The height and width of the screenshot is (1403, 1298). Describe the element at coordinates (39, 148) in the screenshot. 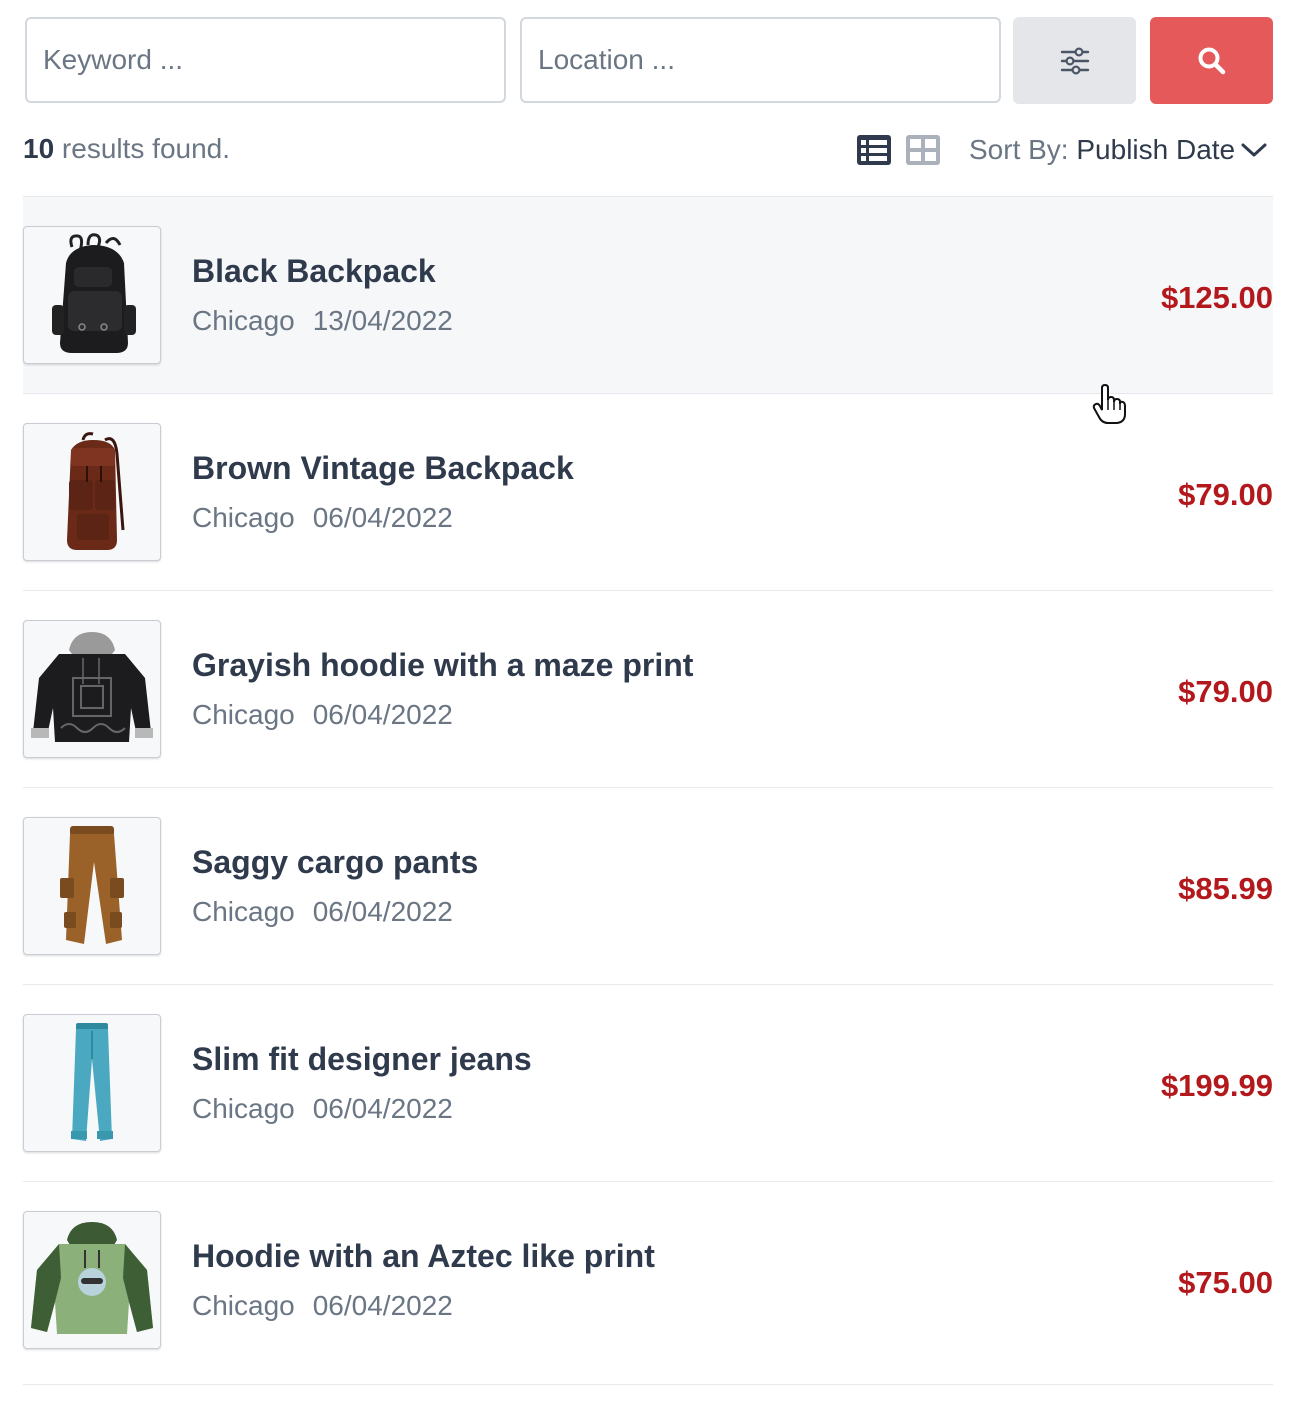

I see `results-count: 10` at that location.